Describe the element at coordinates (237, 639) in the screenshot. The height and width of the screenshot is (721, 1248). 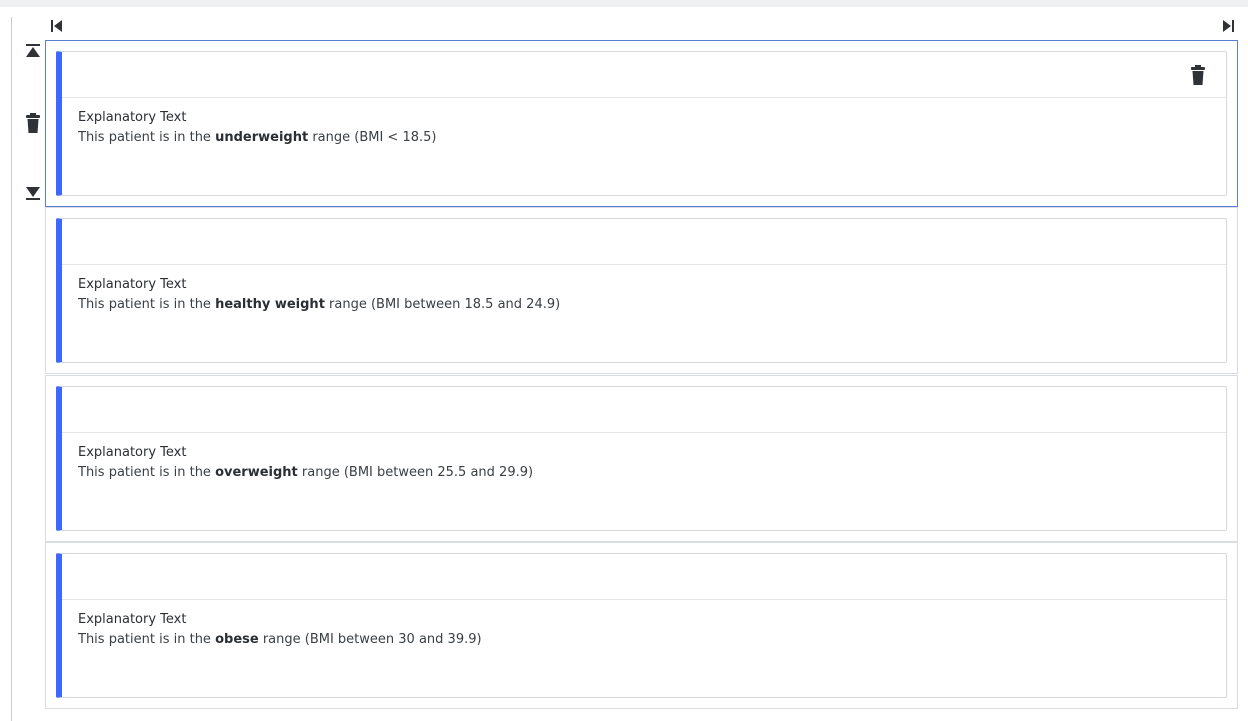
I see `card-emphasis: obese` at that location.